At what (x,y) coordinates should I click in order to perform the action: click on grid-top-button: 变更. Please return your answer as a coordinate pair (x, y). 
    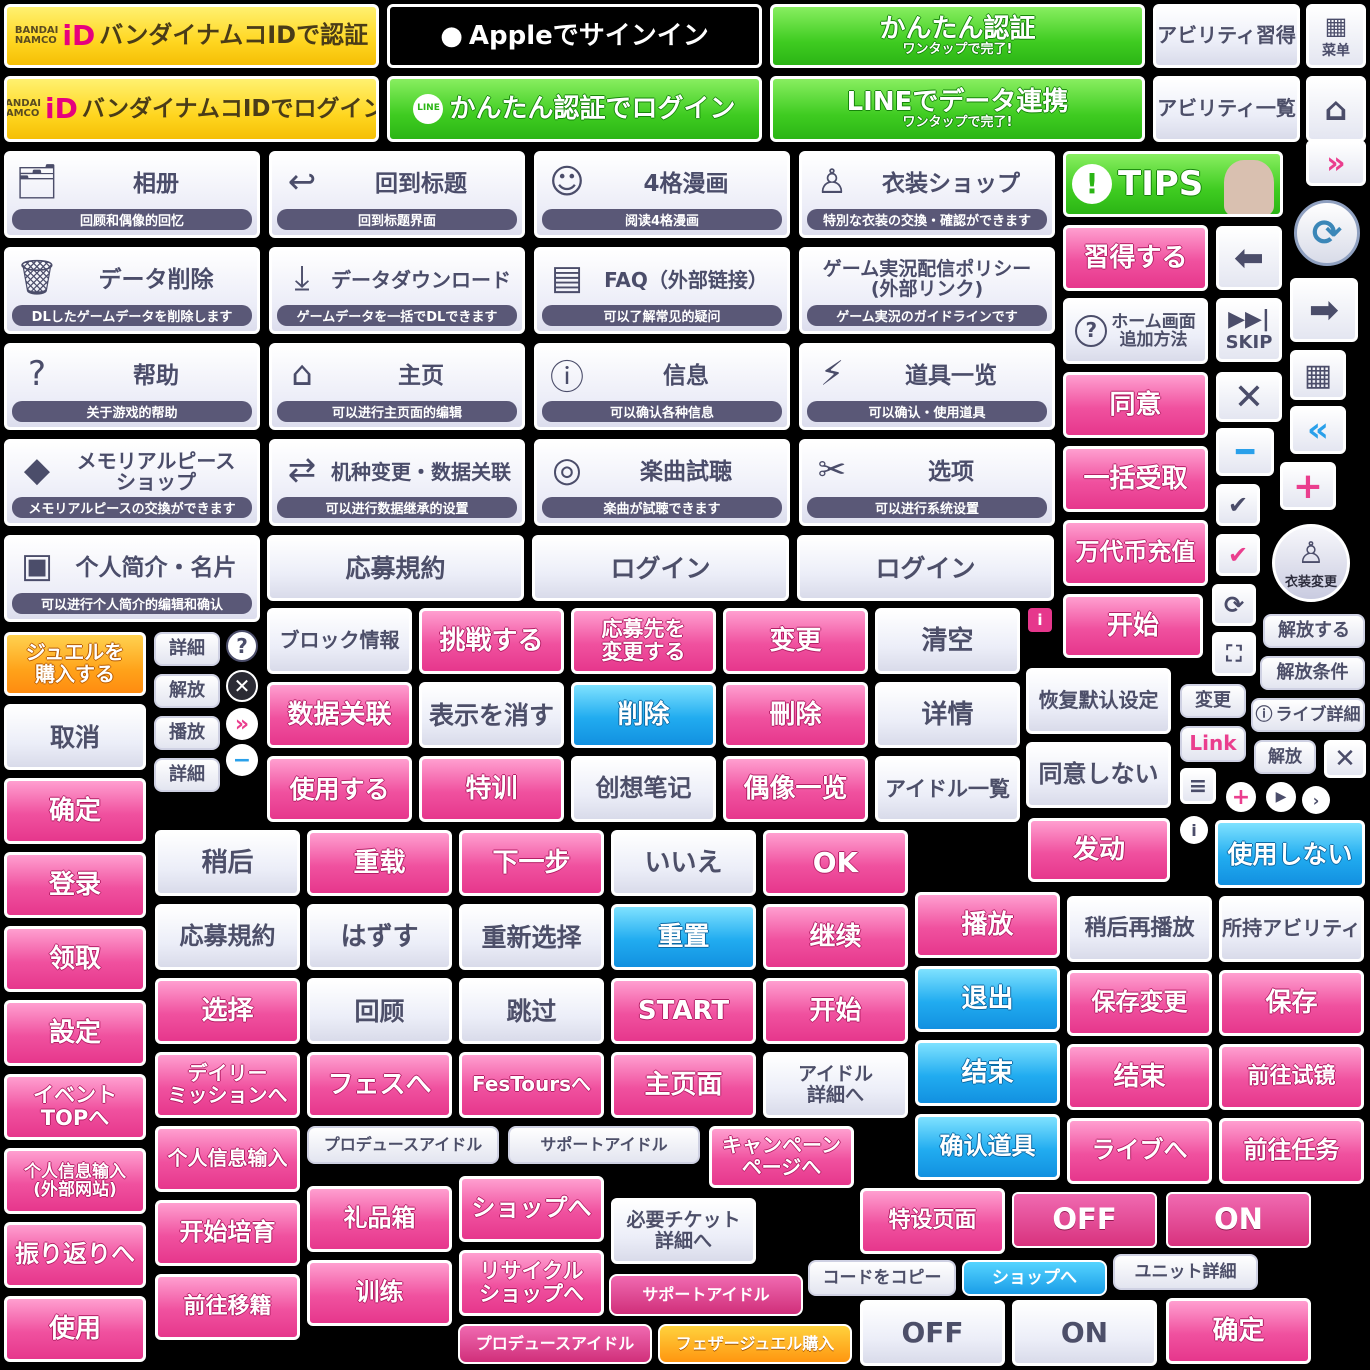
    Looking at the image, I should click on (795, 641).